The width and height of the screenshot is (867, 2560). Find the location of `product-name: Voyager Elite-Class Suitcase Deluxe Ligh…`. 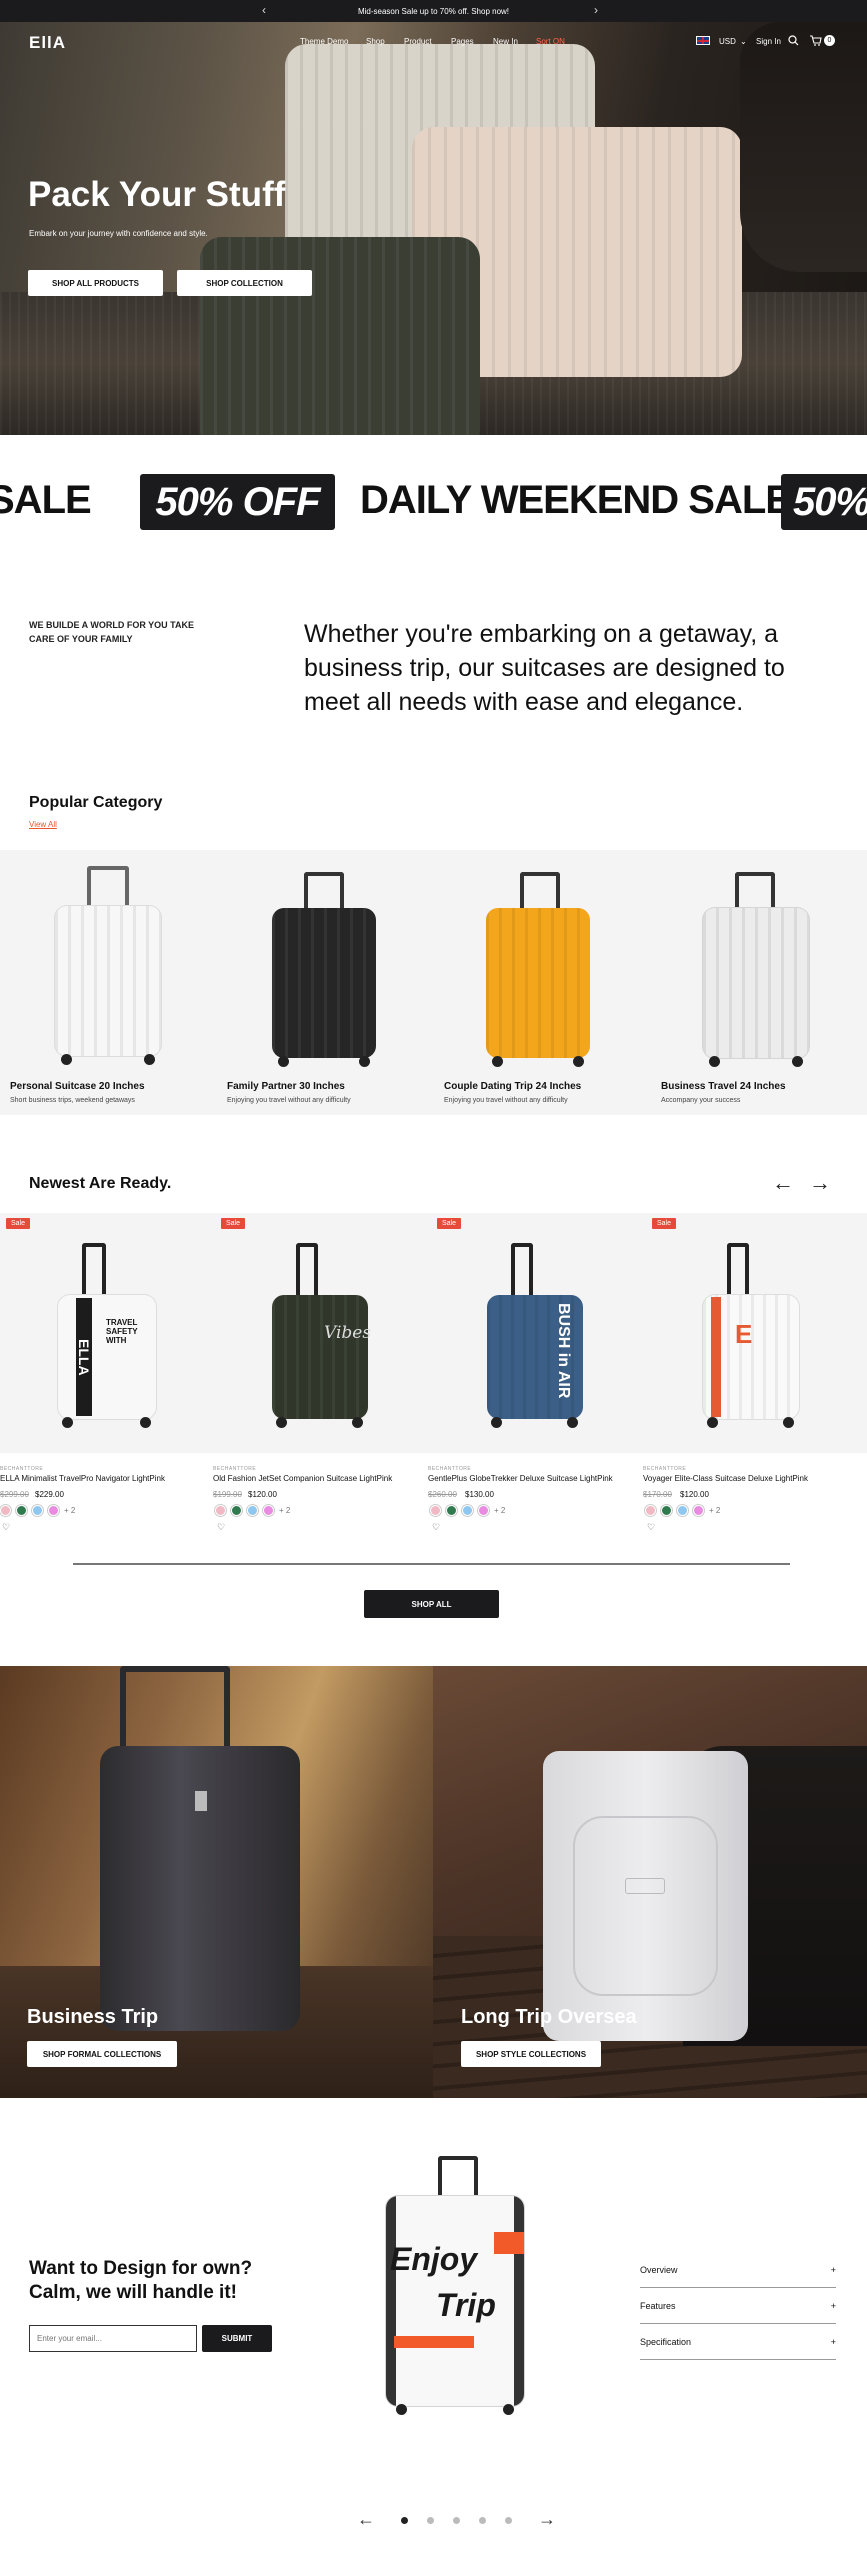

product-name: Voyager Elite-Class Suitcase Deluxe Ligh… is located at coordinates (725, 1478).